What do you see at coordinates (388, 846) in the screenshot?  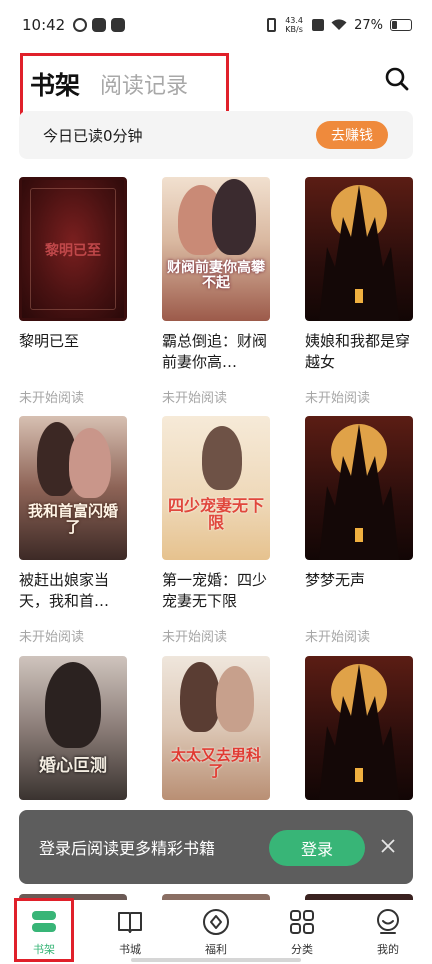 I see `close-icon` at bounding box center [388, 846].